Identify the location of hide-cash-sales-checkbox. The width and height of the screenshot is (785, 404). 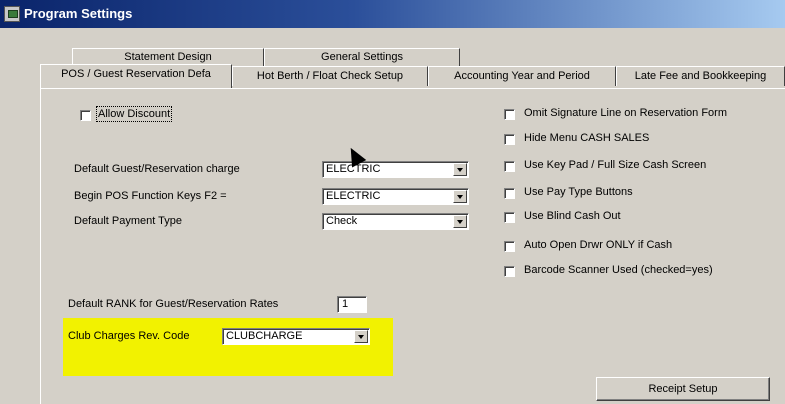
(509, 139).